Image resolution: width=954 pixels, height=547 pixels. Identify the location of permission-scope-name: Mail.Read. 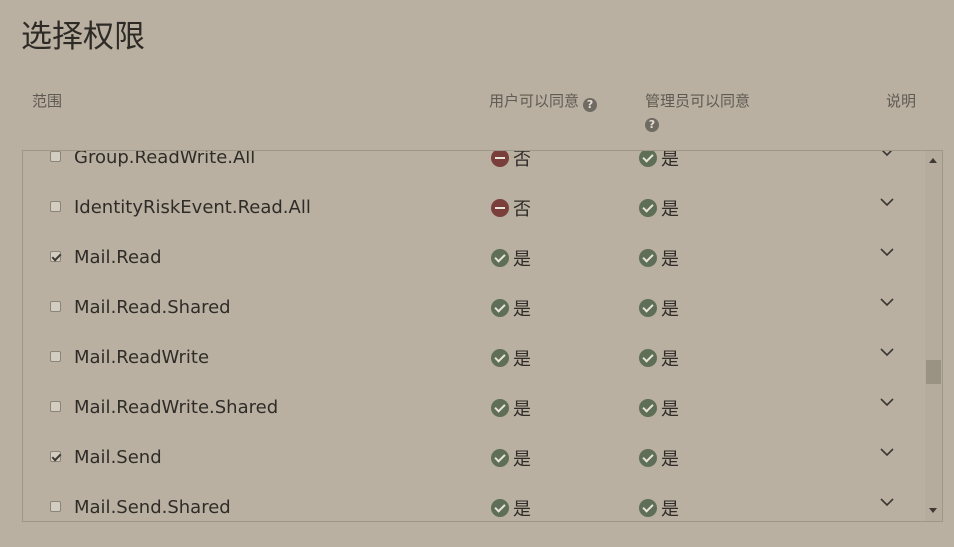
(118, 257).